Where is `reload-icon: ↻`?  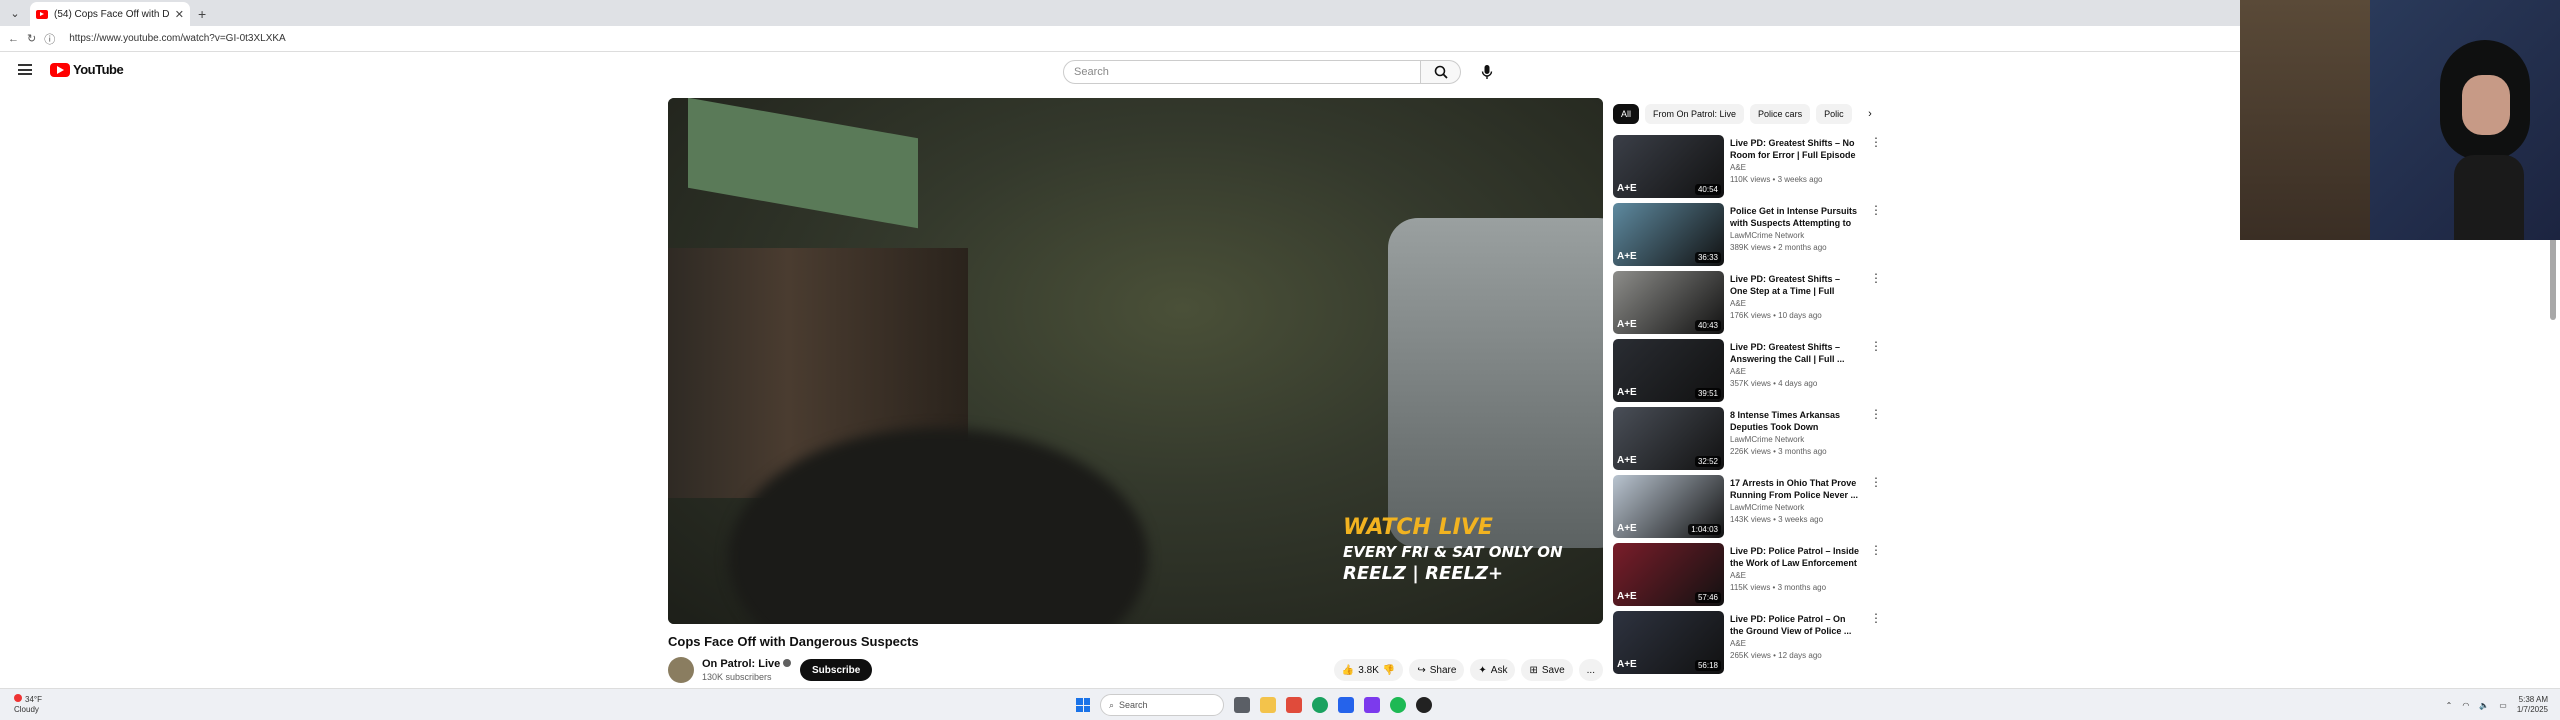 reload-icon: ↻ is located at coordinates (31, 38).